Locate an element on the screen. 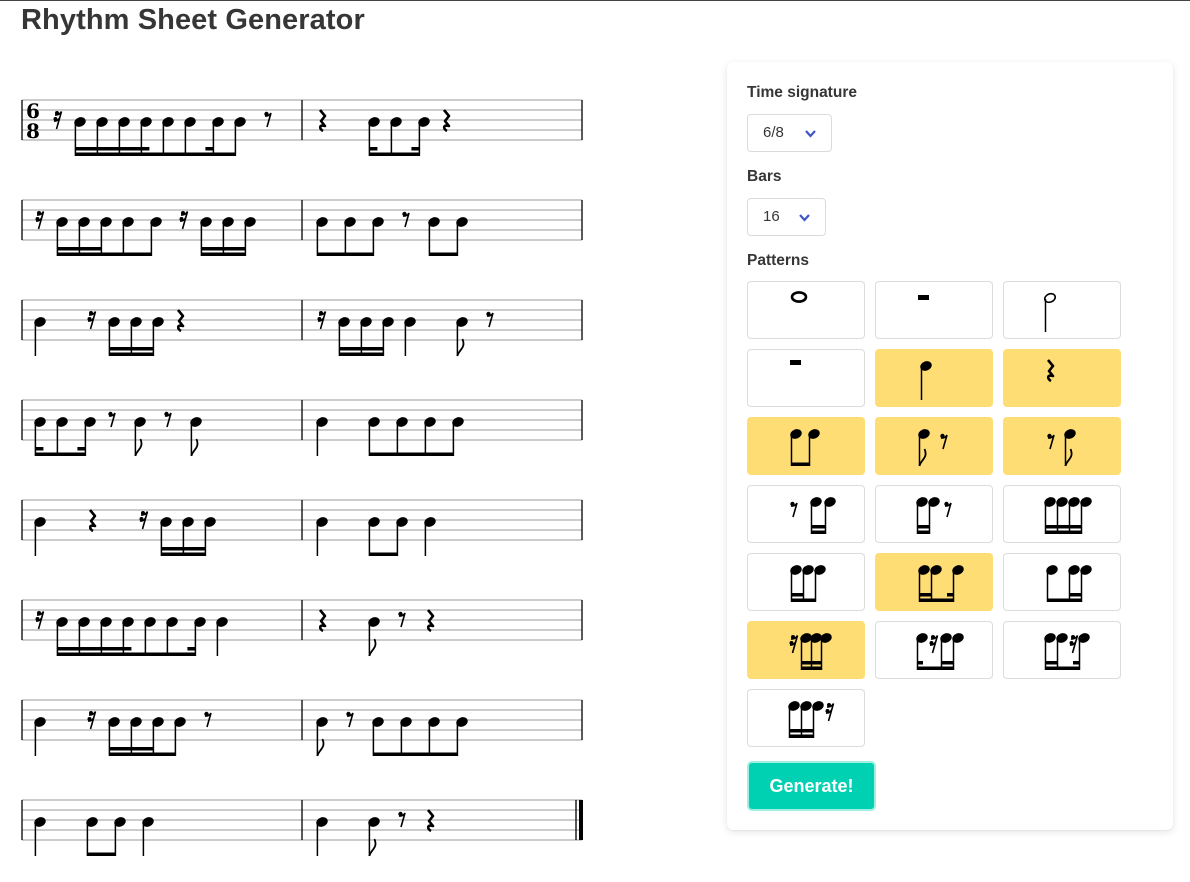 This screenshot has width=1190, height=882. pattern-button-quarter is located at coordinates (934, 378).